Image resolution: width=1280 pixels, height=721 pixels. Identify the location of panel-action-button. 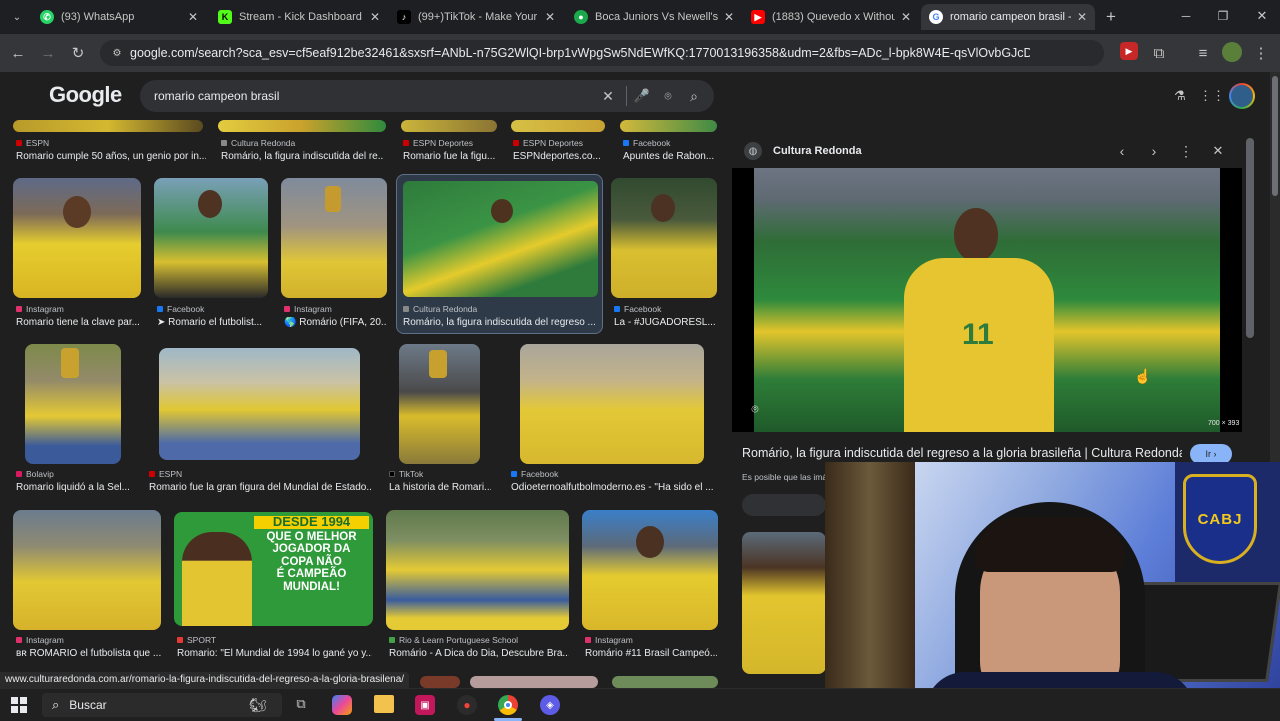
(784, 505).